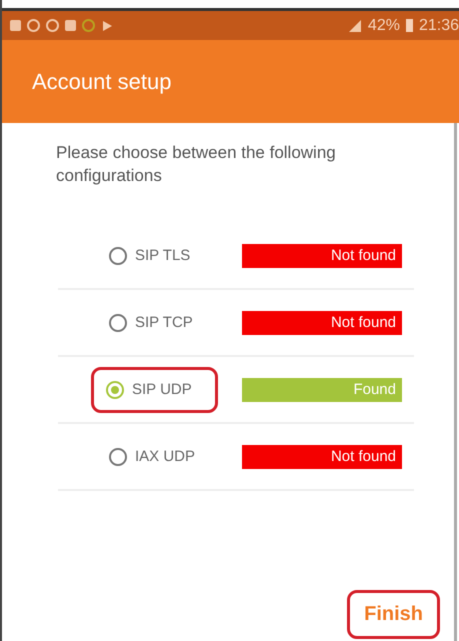 This screenshot has height=641, width=459. What do you see at coordinates (162, 255) in the screenshot?
I see `option-label: SIP TLS` at bounding box center [162, 255].